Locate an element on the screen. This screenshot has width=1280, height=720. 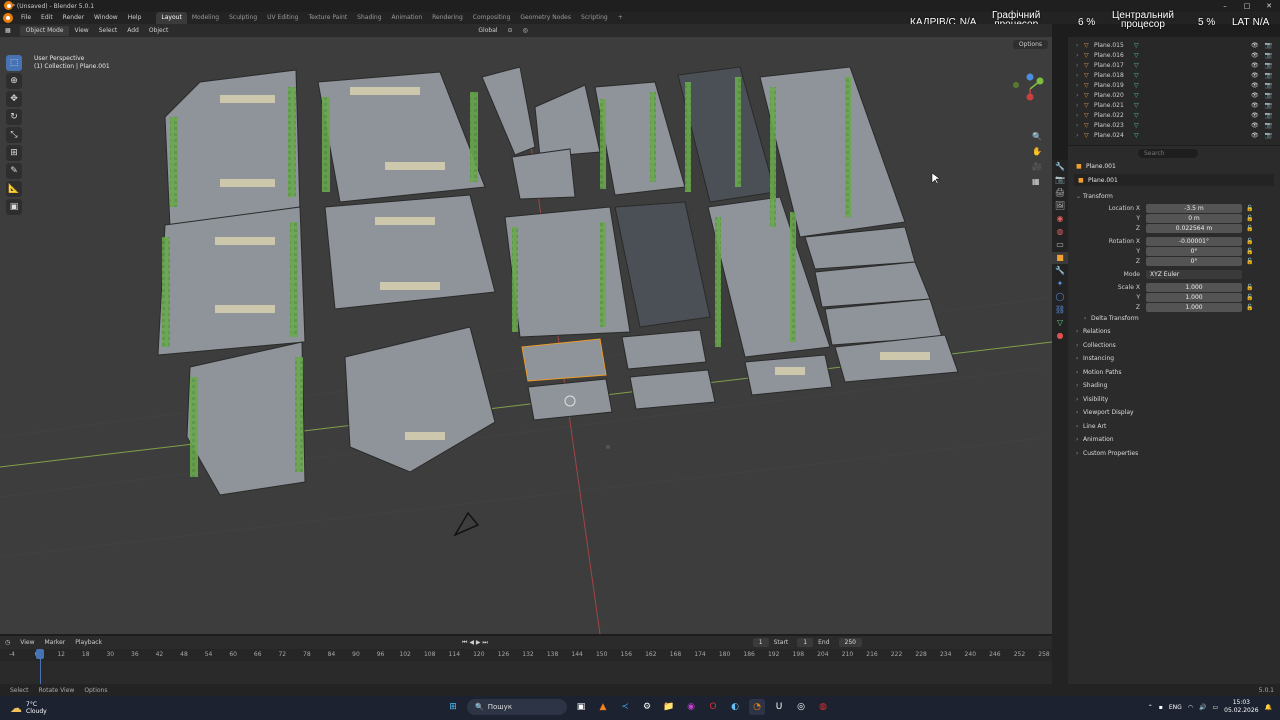
rotate-tool-icon: ↻ is located at coordinates (14, 117).